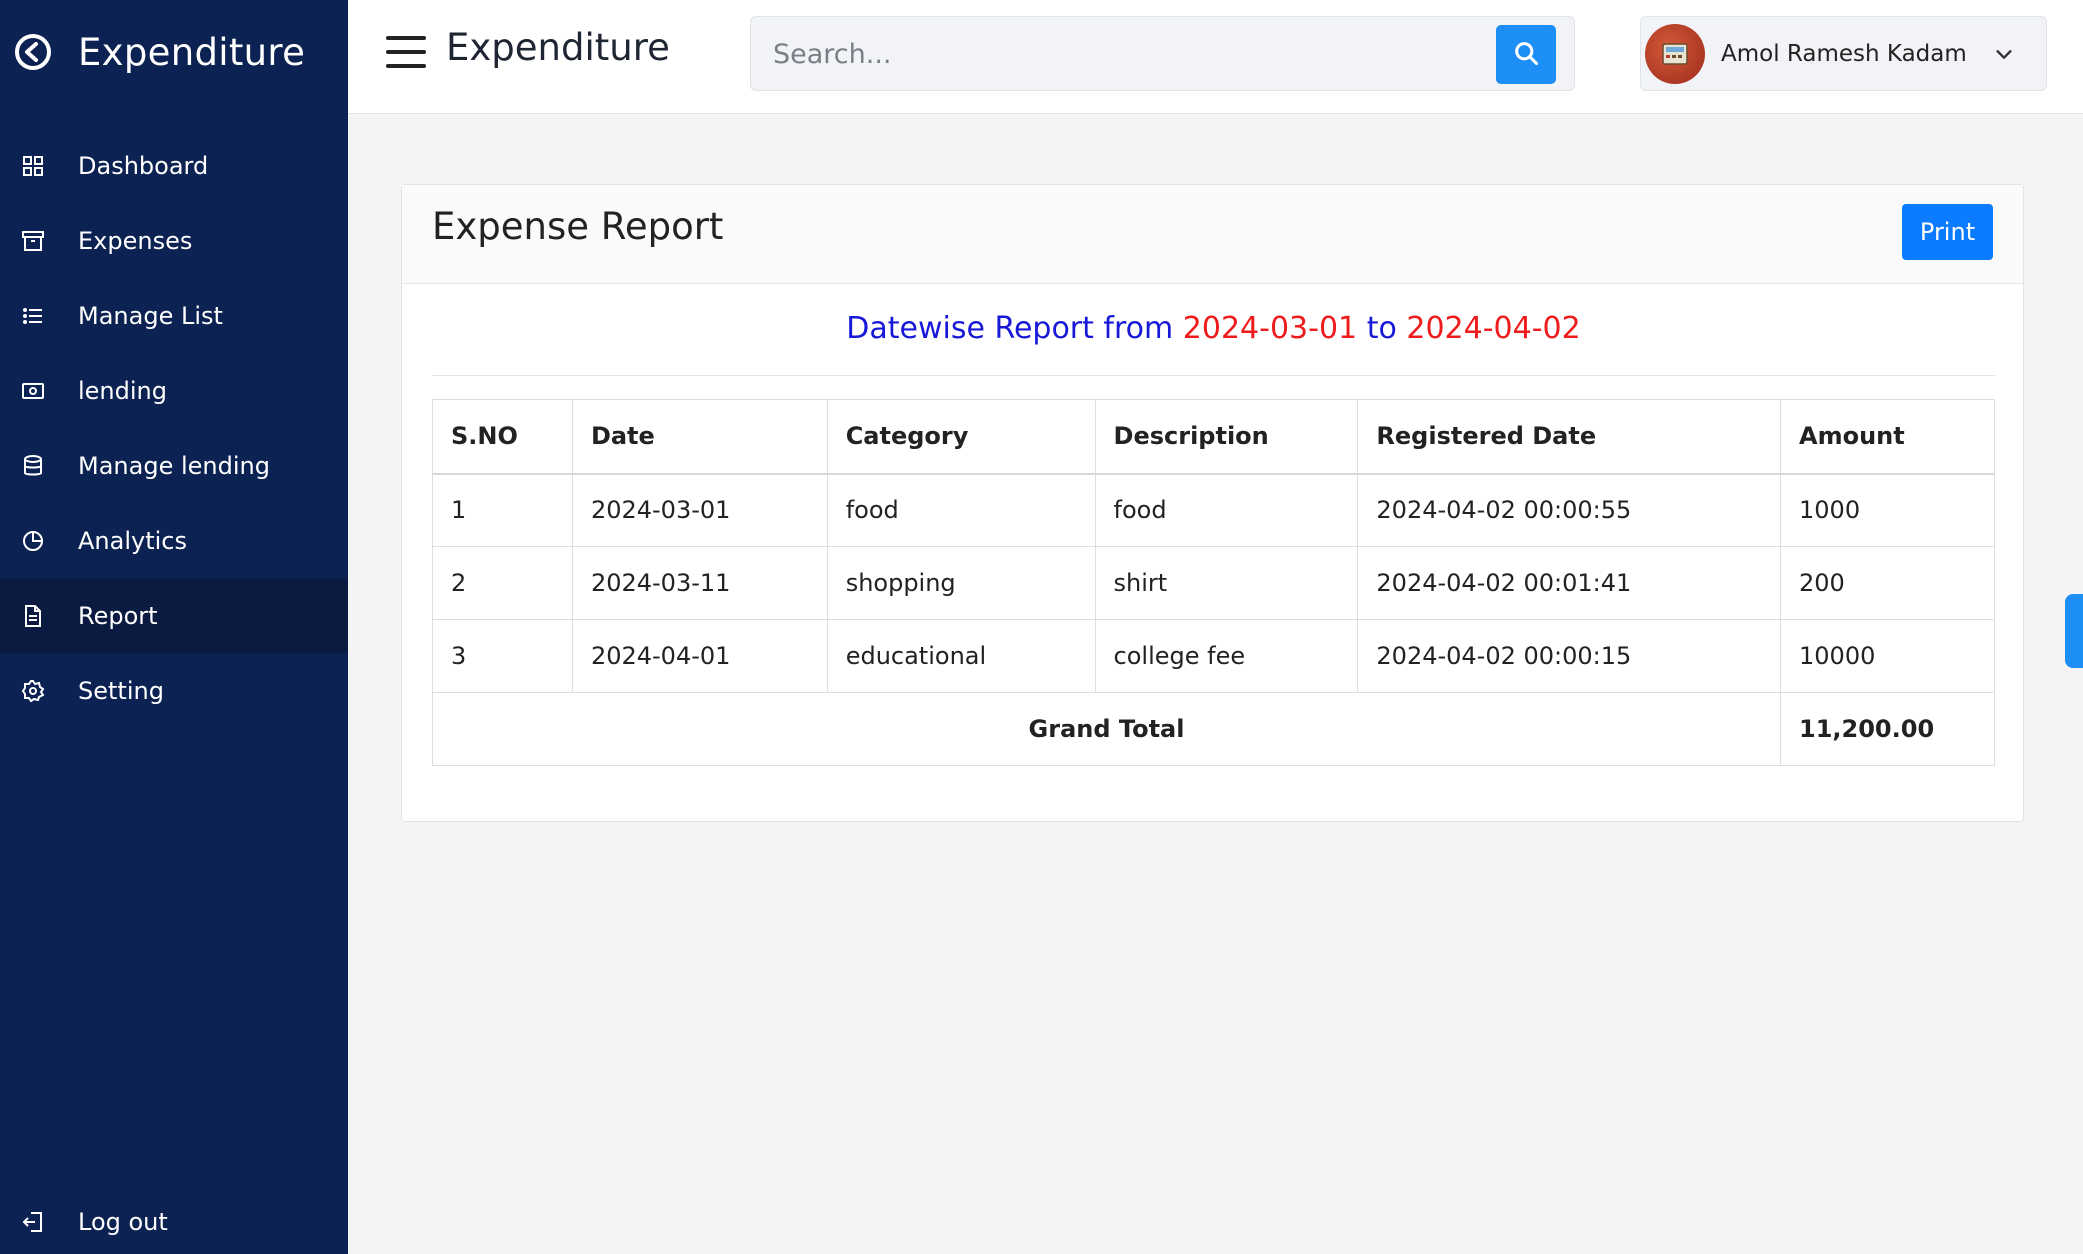  Describe the element at coordinates (1569, 510) in the screenshot. I see `cell-registered-date: 2024-04-02 00:00:55` at that location.